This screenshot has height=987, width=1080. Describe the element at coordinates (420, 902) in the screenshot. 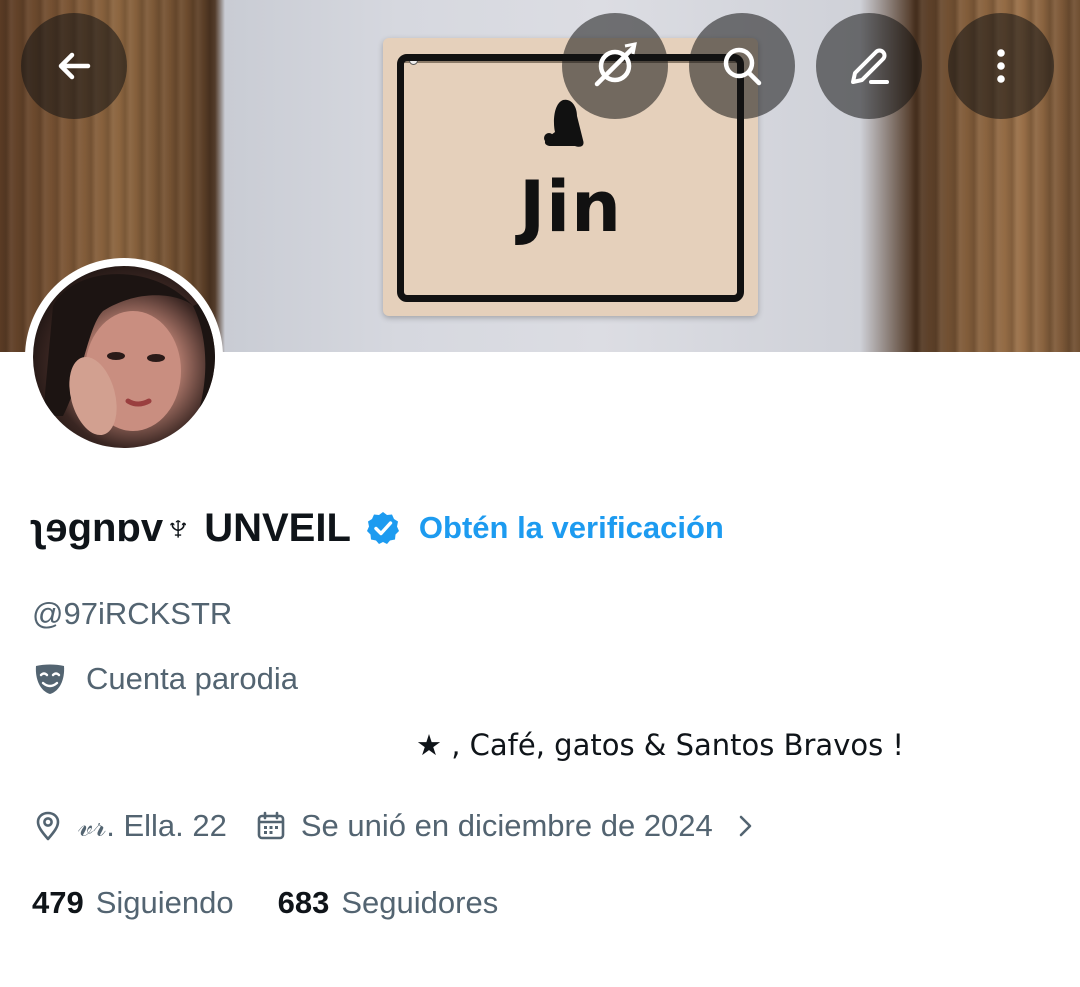

I see `followers-label: Seguidores` at that location.